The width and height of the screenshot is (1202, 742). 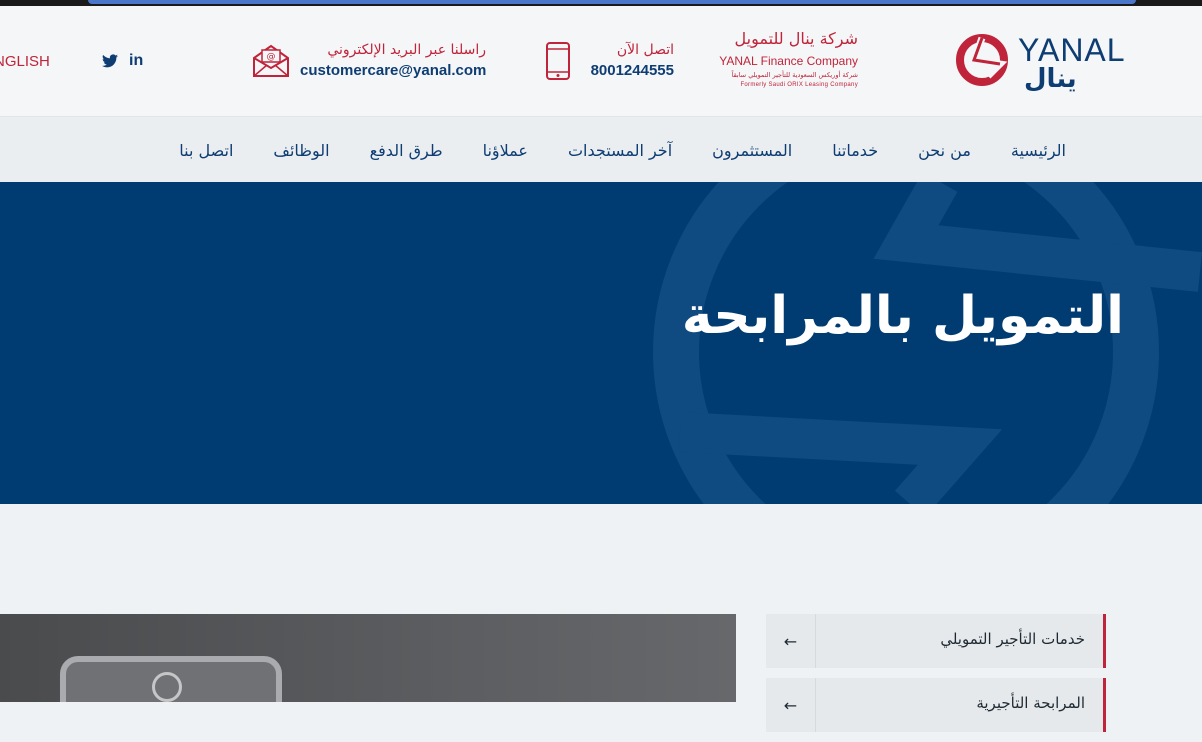 What do you see at coordinates (788, 61) in the screenshot?
I see `company-name-en: YANAL Finance Company` at bounding box center [788, 61].